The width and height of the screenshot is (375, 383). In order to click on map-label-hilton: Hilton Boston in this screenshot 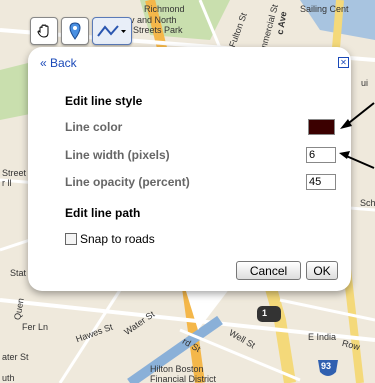, I will do `click(177, 369)`.